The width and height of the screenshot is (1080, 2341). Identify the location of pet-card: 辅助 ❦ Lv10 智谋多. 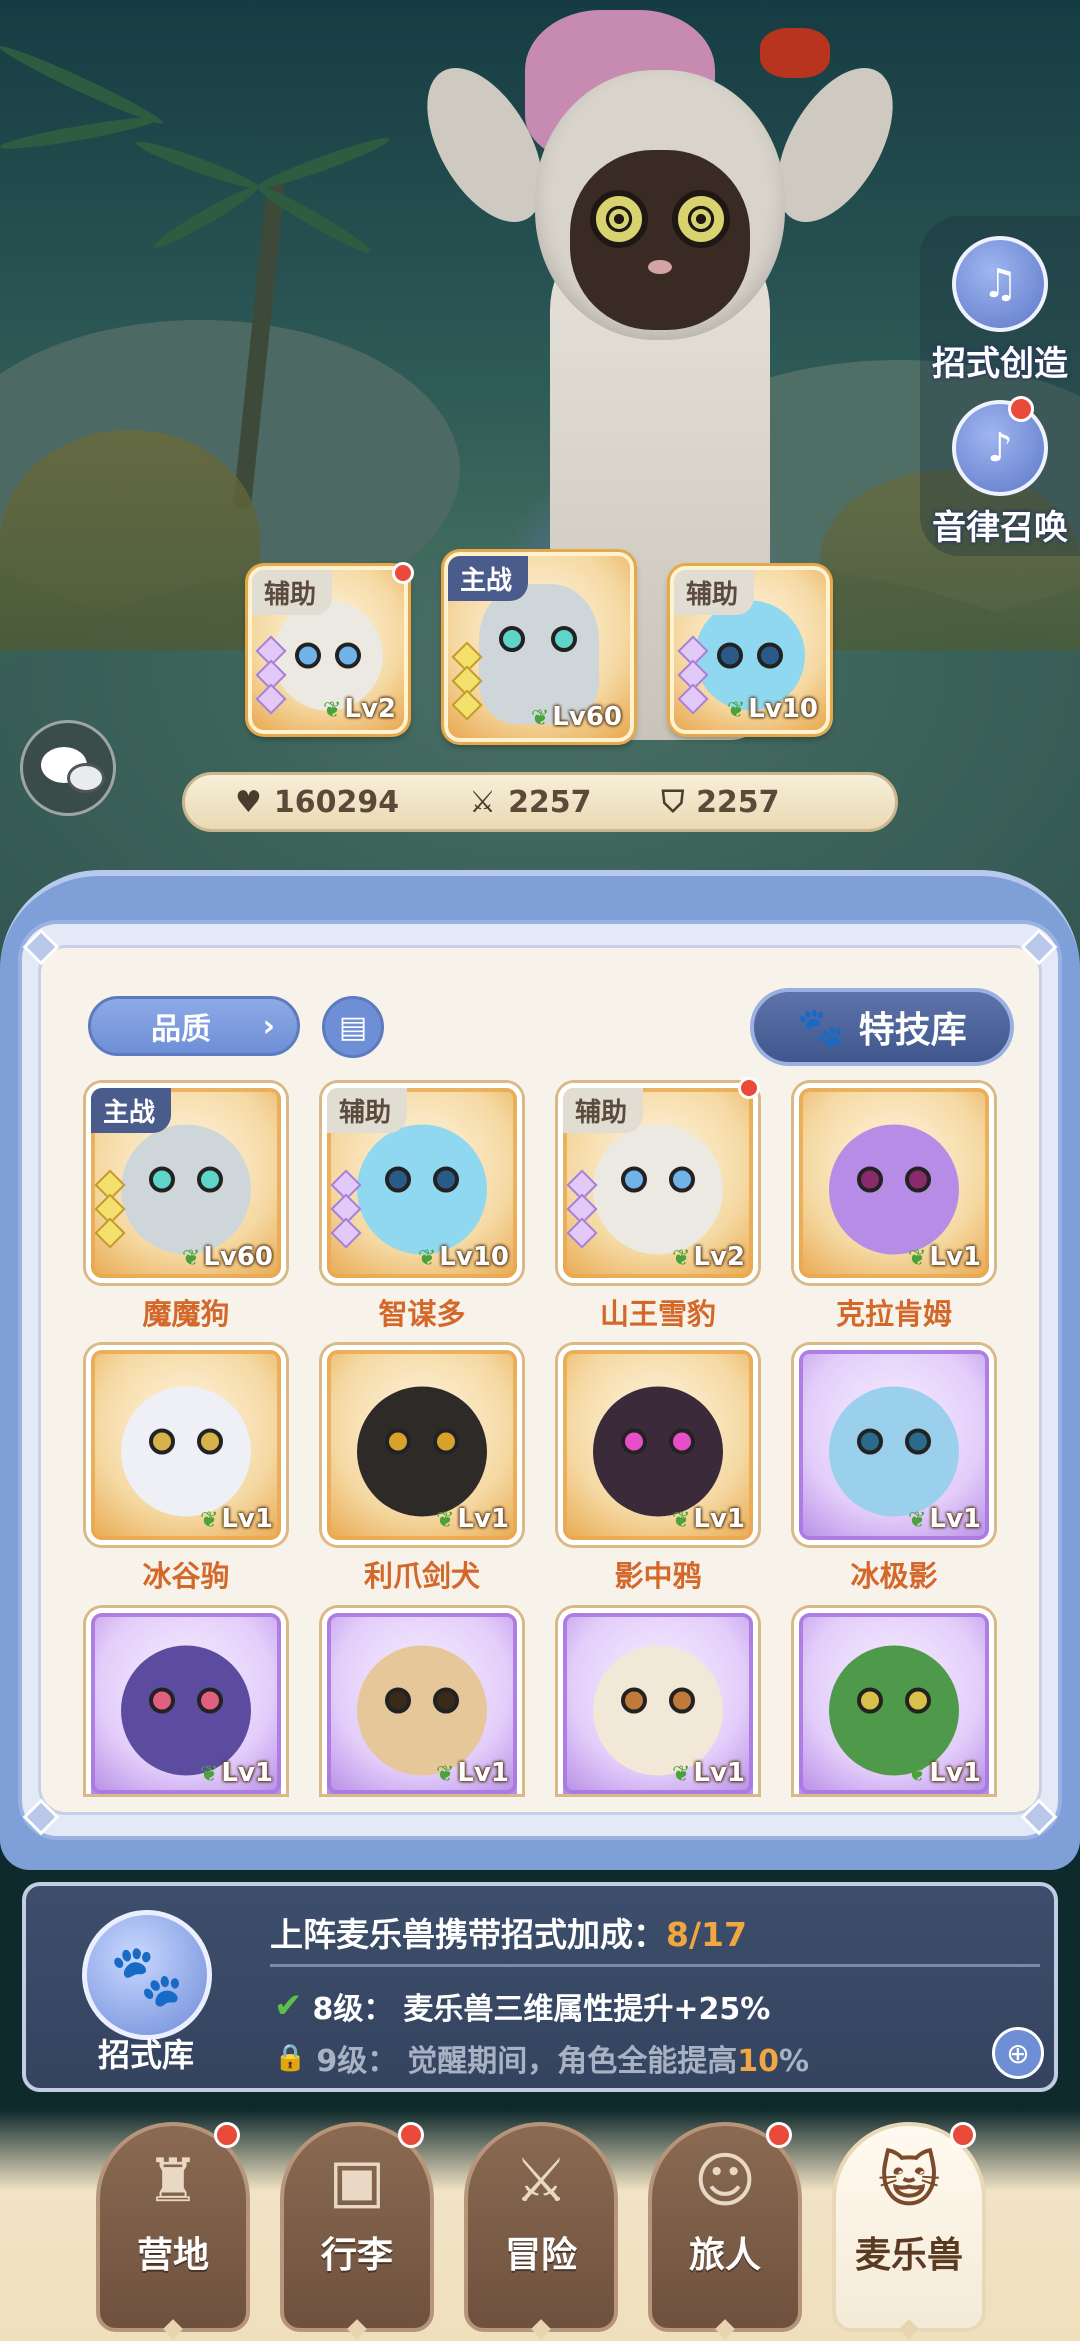
(422, 1208).